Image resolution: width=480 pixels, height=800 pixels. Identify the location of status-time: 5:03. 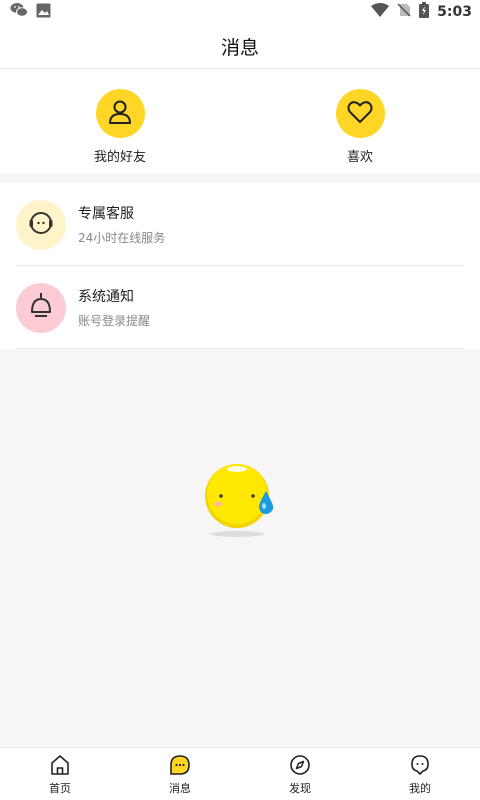
(454, 12).